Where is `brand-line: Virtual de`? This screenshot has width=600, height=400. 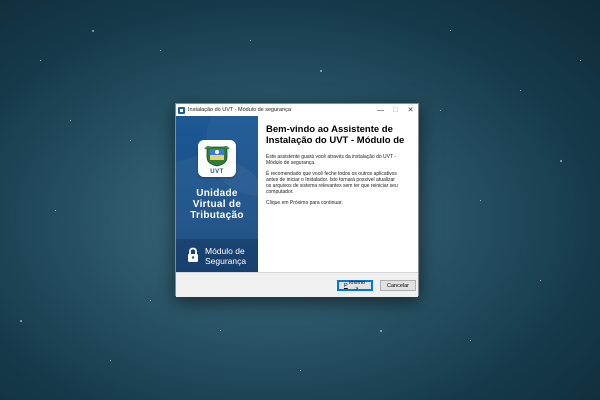
brand-line: Virtual de is located at coordinates (217, 204).